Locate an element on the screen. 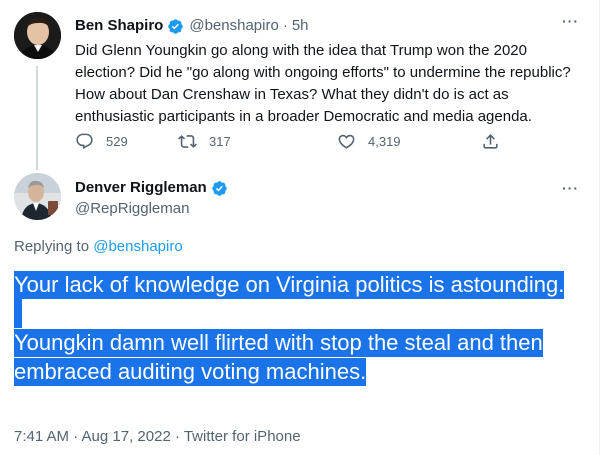 This screenshot has width=616, height=455. avatar-ben-shapiro is located at coordinates (37, 35).